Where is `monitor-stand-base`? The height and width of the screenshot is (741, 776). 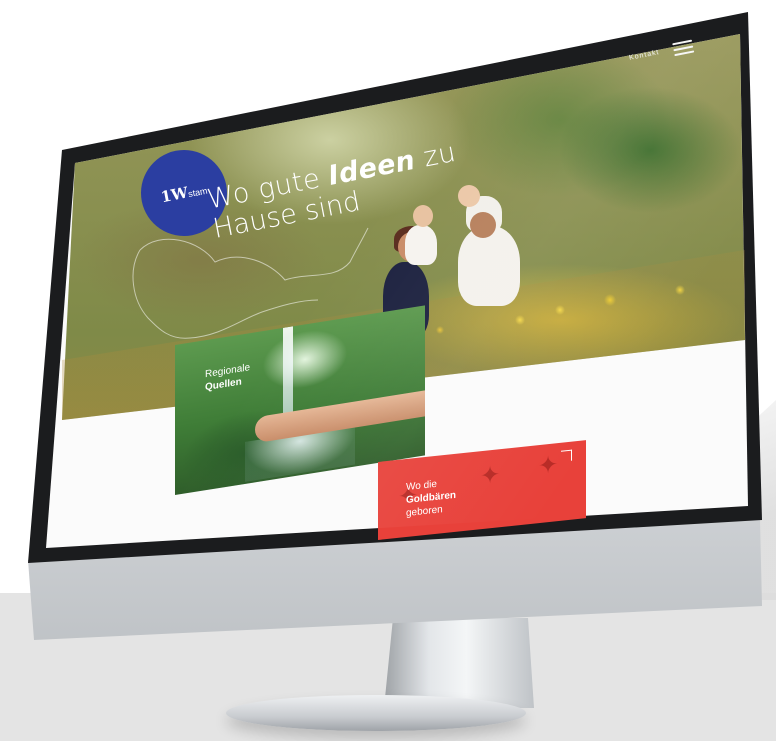
monitor-stand-base is located at coordinates (376, 713).